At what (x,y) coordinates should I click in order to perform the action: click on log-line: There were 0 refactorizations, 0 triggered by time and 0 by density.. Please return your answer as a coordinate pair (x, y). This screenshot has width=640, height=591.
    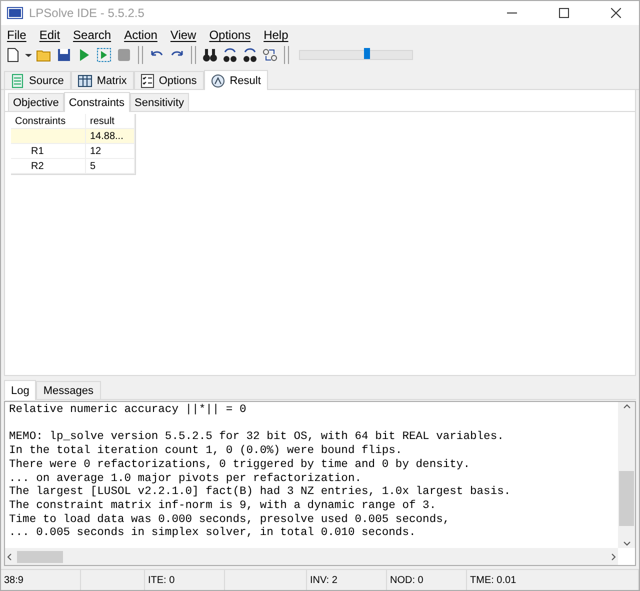
    Looking at the image, I should click on (240, 465).